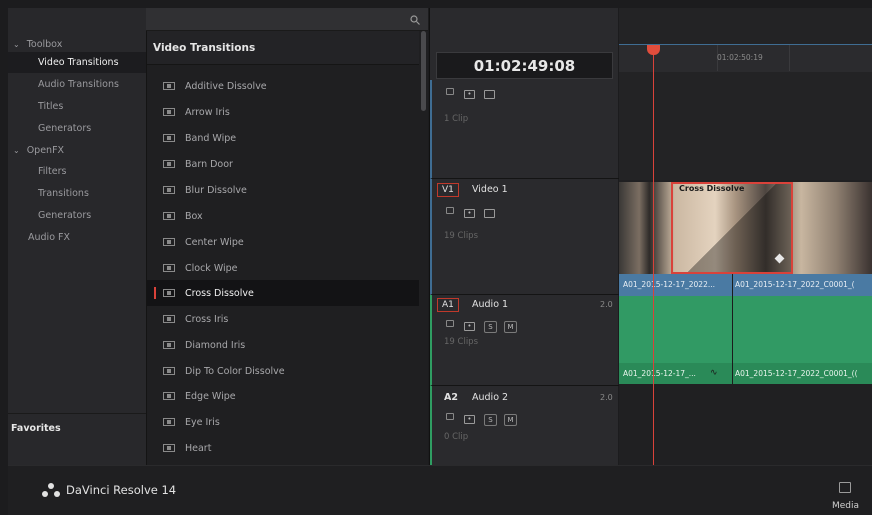 This screenshot has width=872, height=515. What do you see at coordinates (789, 58) in the screenshot?
I see `ruler-tick` at bounding box center [789, 58].